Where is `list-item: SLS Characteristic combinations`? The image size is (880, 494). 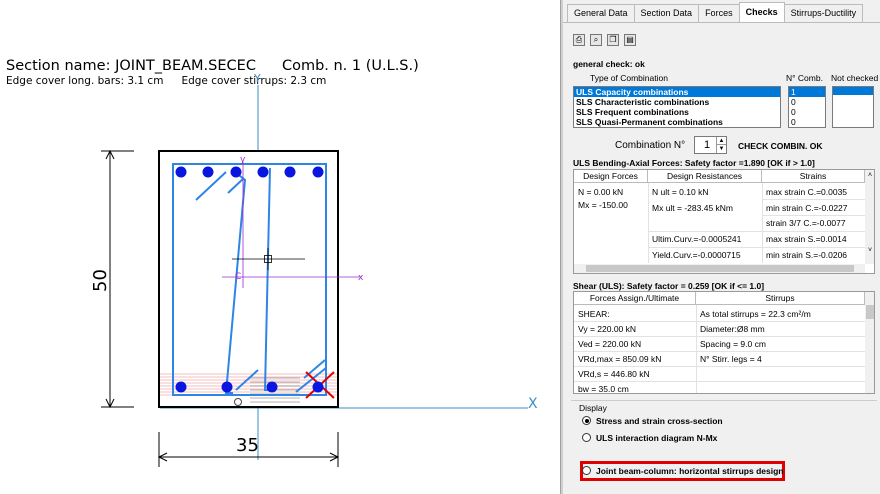
list-item: SLS Characteristic combinations is located at coordinates (677, 102).